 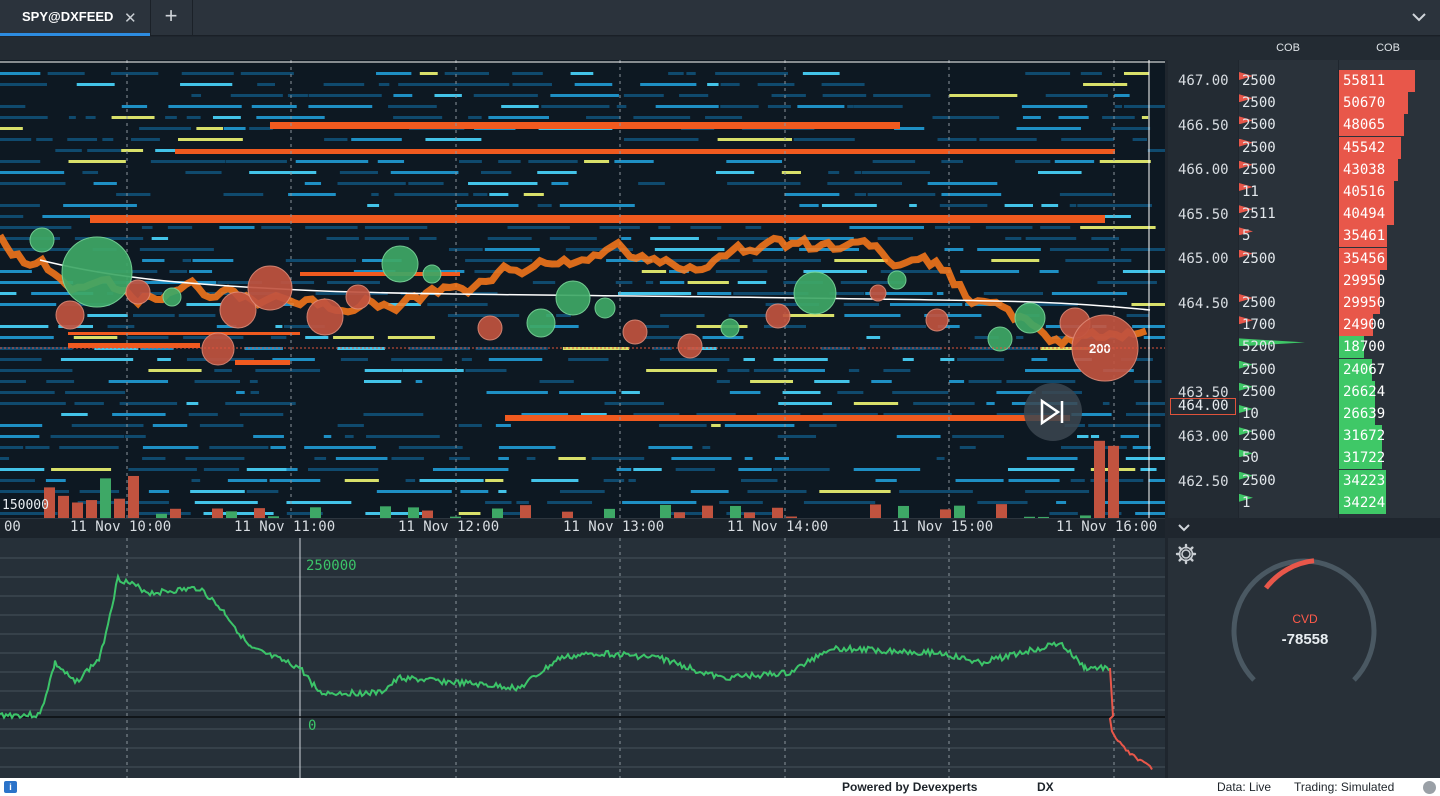 What do you see at coordinates (1246, 502) in the screenshot?
I see `cob-size: 1` at bounding box center [1246, 502].